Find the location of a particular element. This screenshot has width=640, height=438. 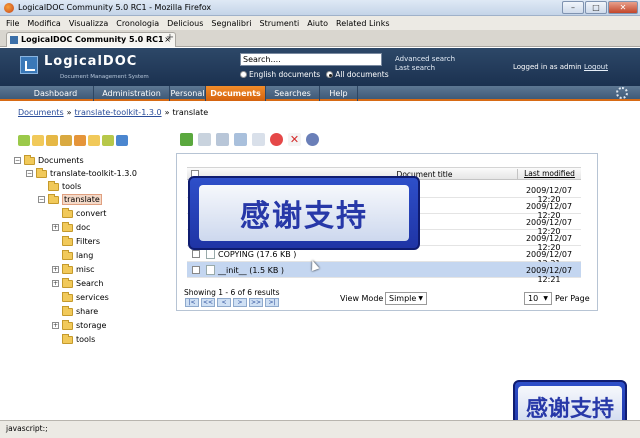

chevron-down-icon: ▼ is located at coordinates (545, 298).